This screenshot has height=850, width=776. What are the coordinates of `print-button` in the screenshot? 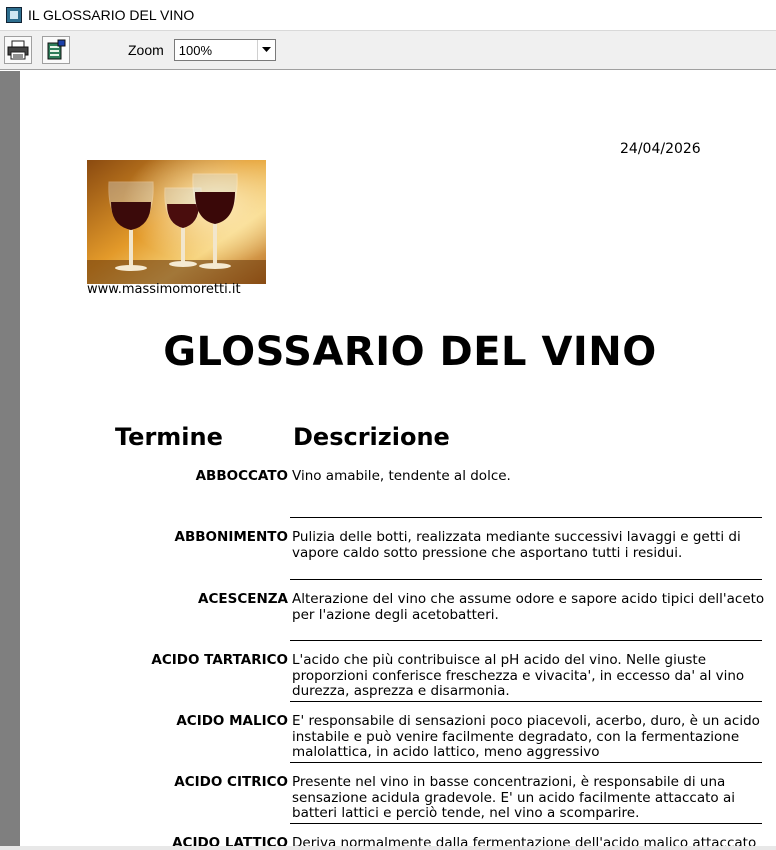 It's located at (18, 50).